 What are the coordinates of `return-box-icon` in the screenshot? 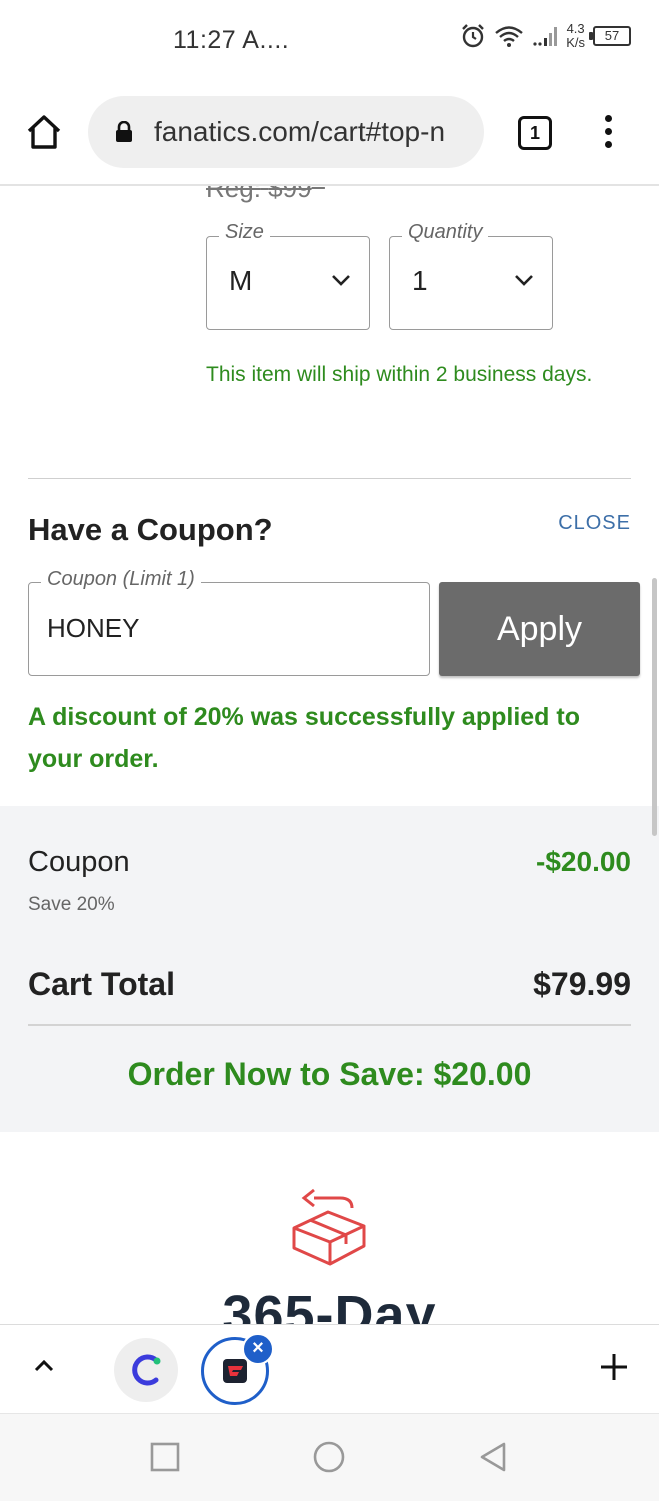 It's located at (329, 1227).